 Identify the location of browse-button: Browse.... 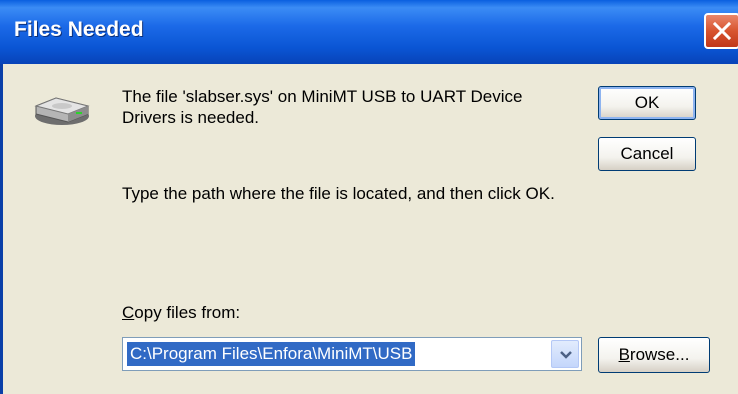
(654, 355).